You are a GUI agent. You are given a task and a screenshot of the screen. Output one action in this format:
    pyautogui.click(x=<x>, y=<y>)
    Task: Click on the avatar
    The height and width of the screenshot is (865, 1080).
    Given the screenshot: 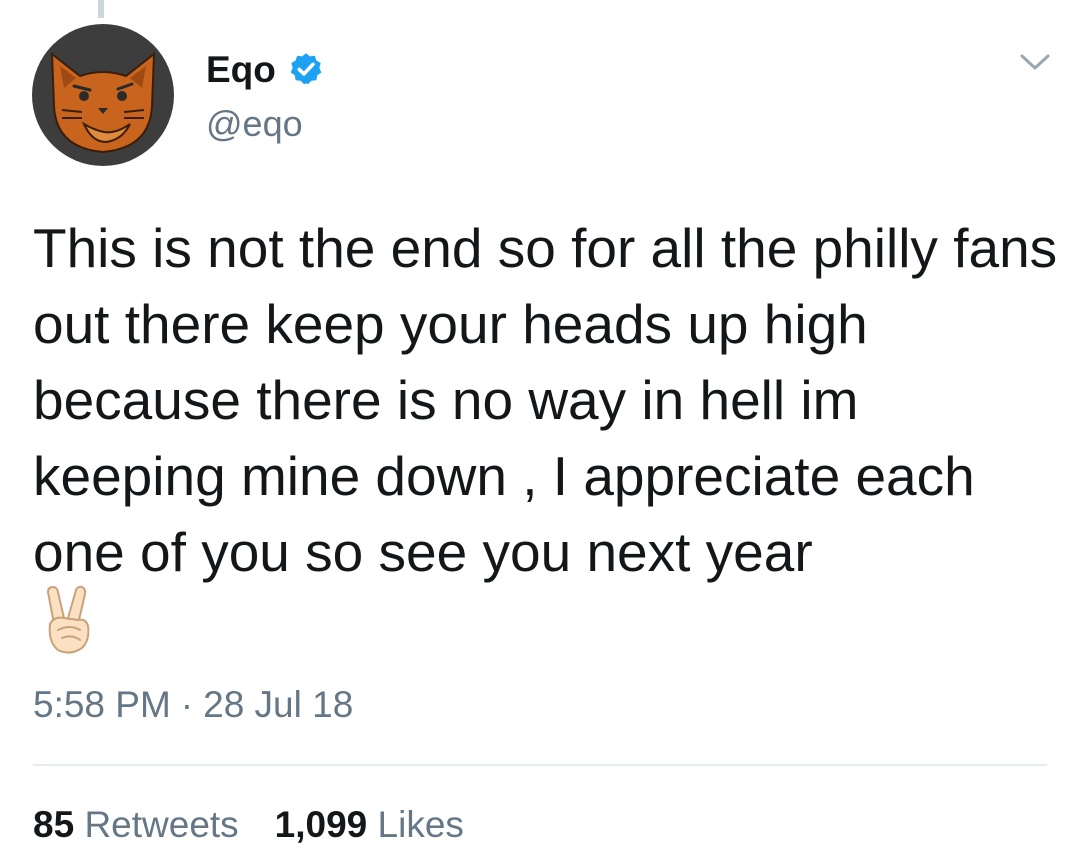 What is the action you would take?
    pyautogui.click(x=103, y=95)
    